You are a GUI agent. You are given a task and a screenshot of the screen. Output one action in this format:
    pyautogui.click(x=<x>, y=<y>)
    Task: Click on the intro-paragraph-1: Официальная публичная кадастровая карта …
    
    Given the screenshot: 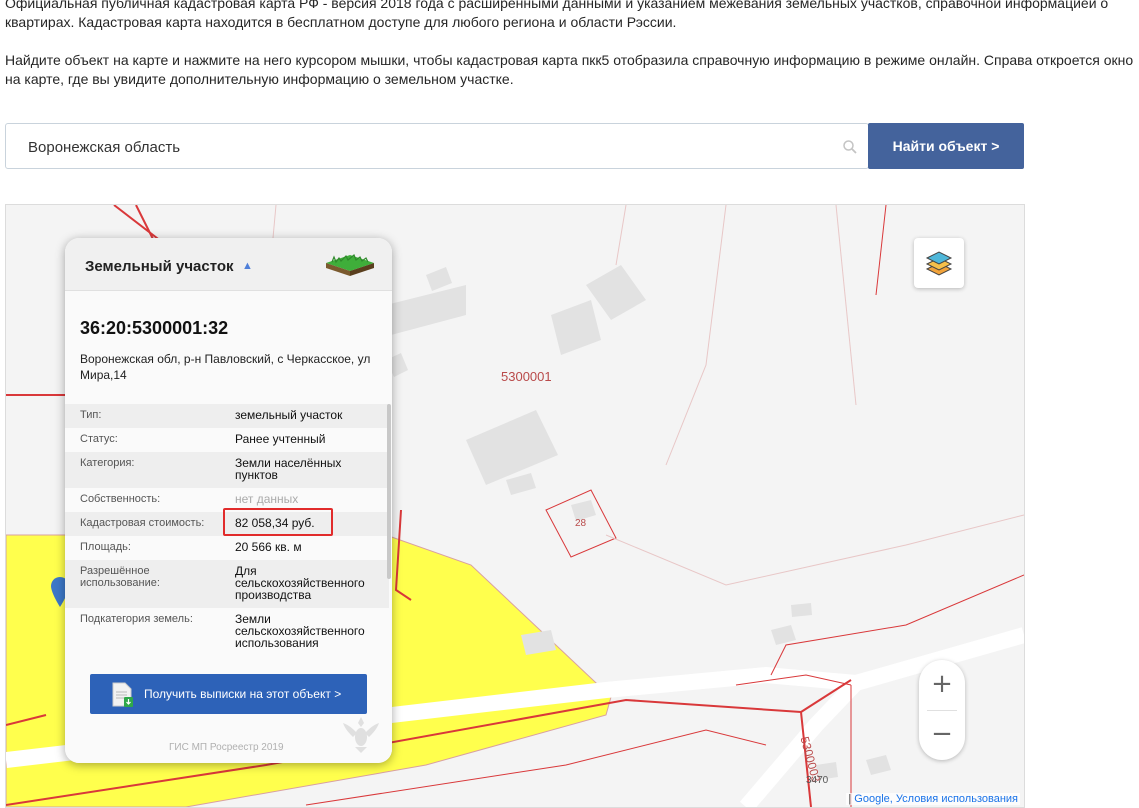 What is the action you would take?
    pyautogui.click(x=557, y=15)
    